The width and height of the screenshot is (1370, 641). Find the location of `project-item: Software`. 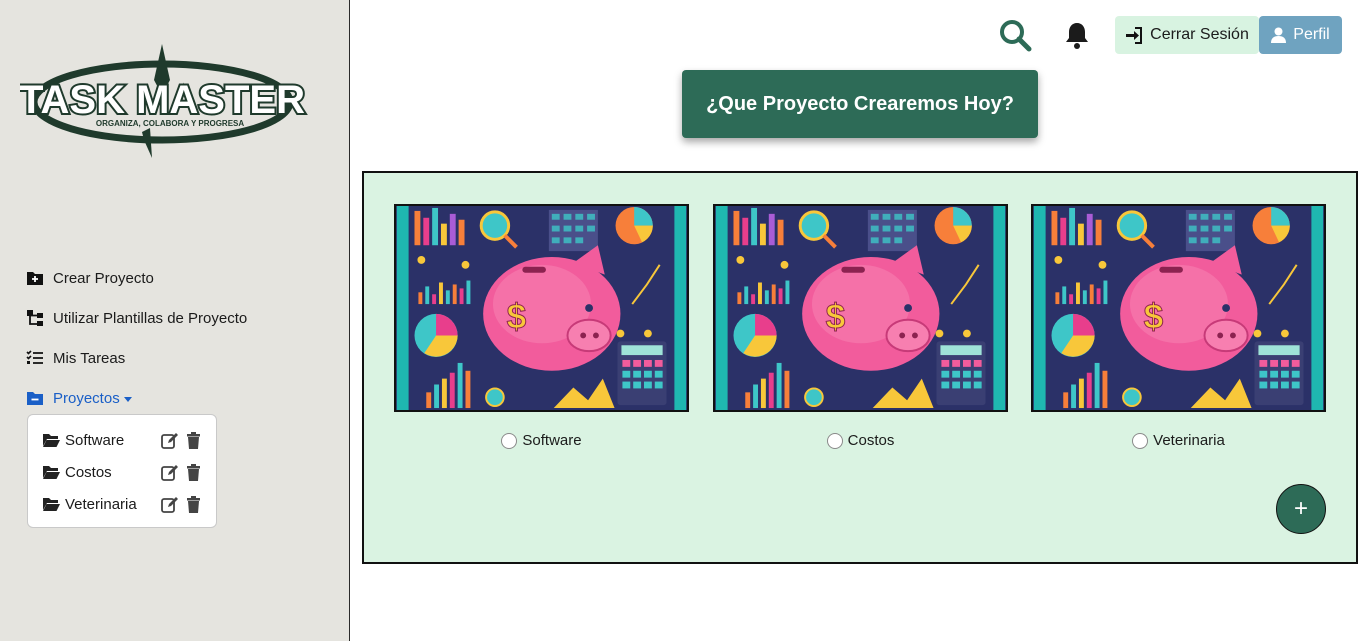

project-item: Software is located at coordinates (122, 440).